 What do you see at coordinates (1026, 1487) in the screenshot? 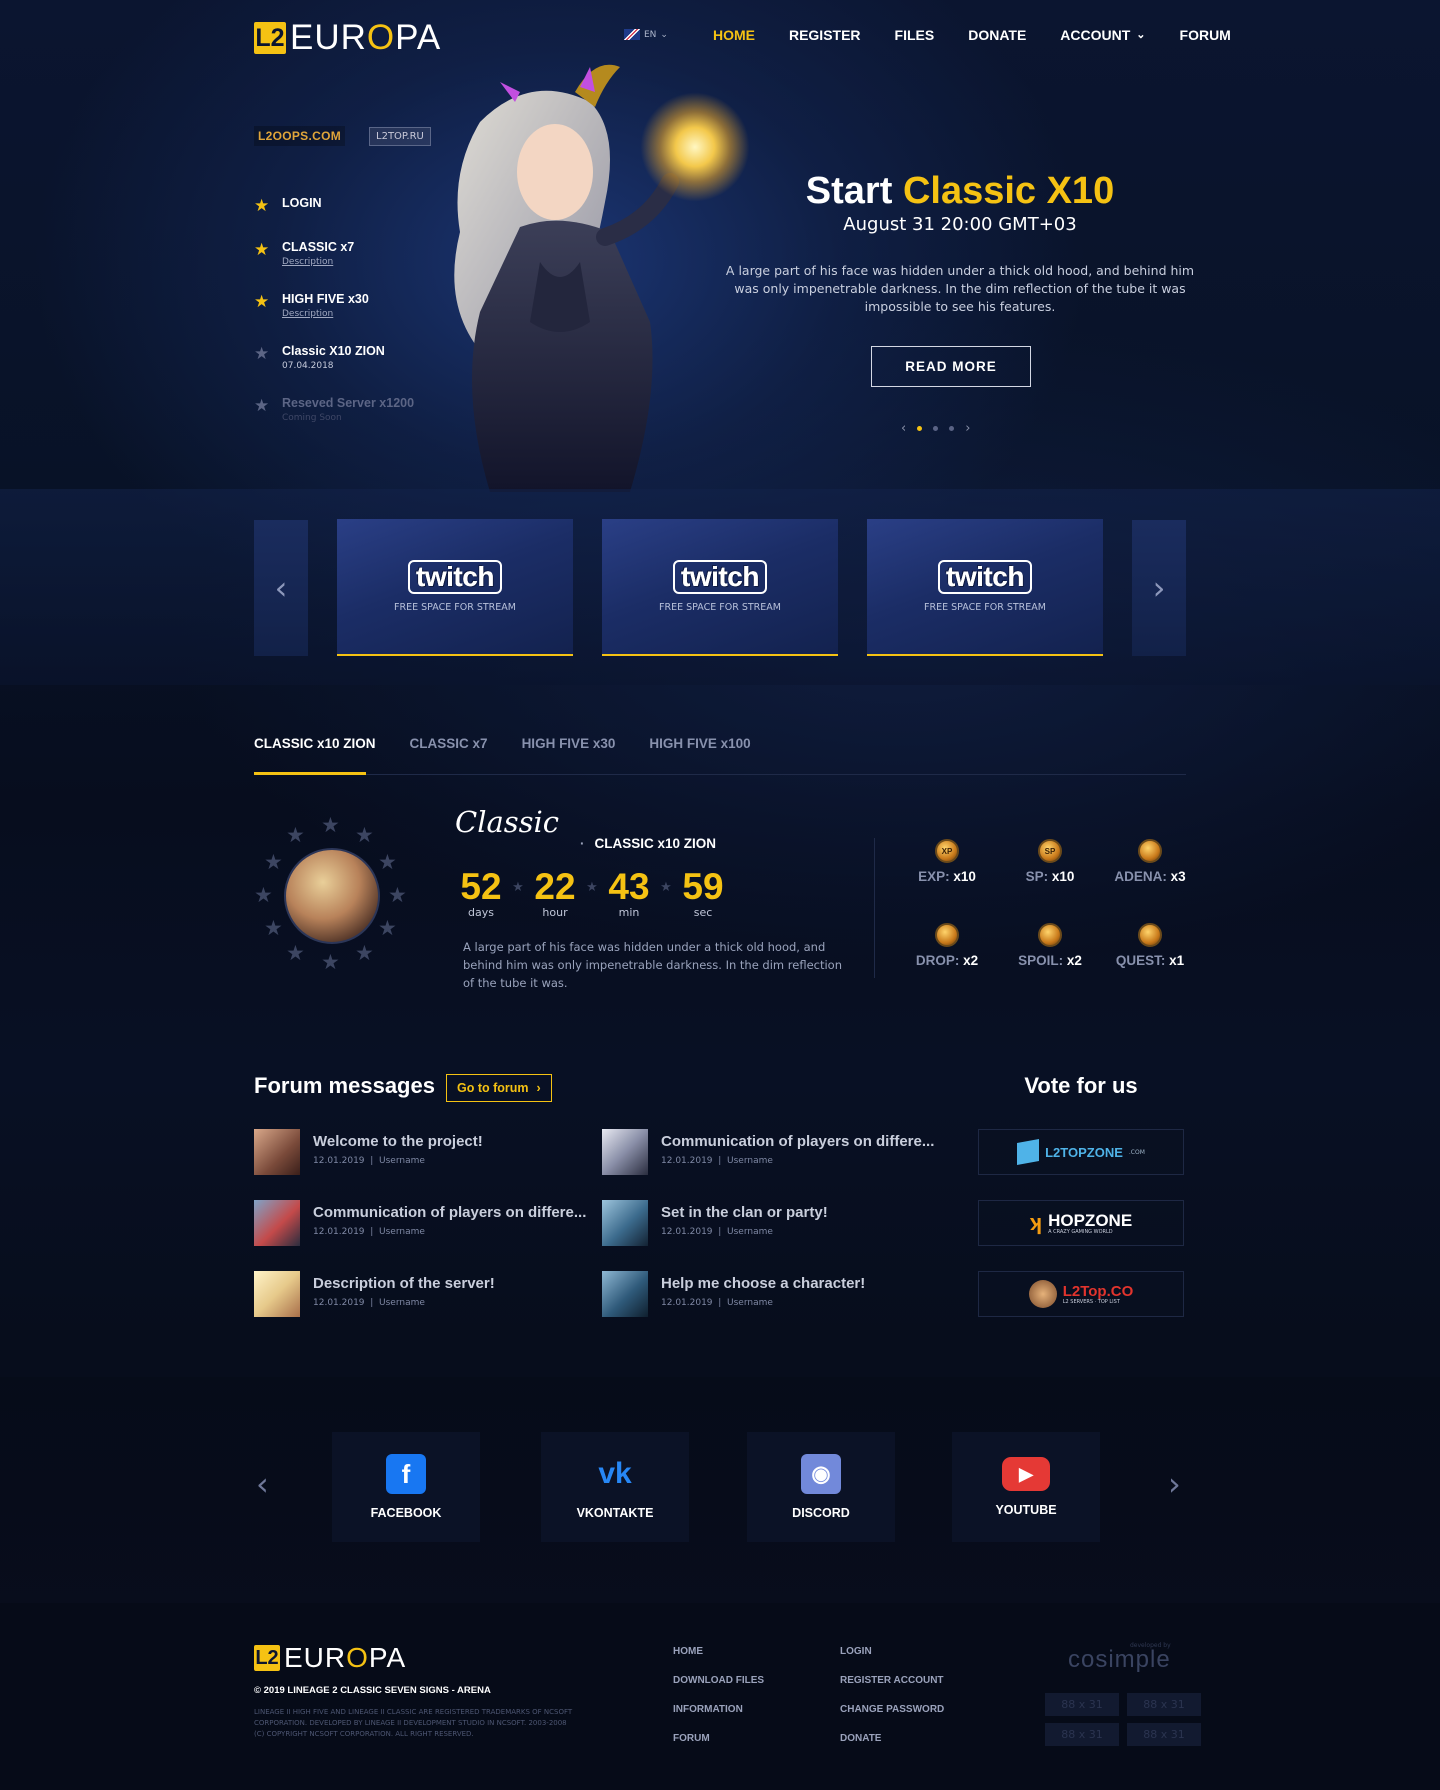
I see `social-youtube: ▶ YOUTUBE` at bounding box center [1026, 1487].